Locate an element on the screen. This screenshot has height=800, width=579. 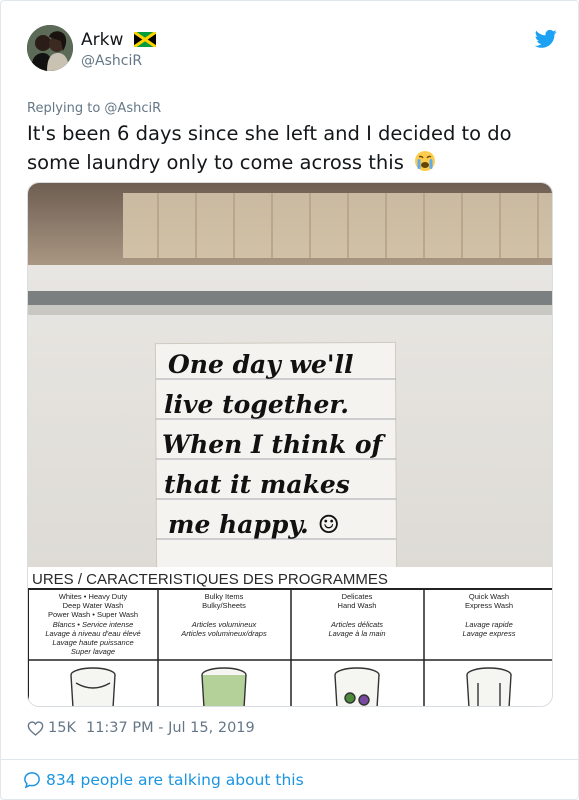
note-line: live together. is located at coordinates (256, 404).